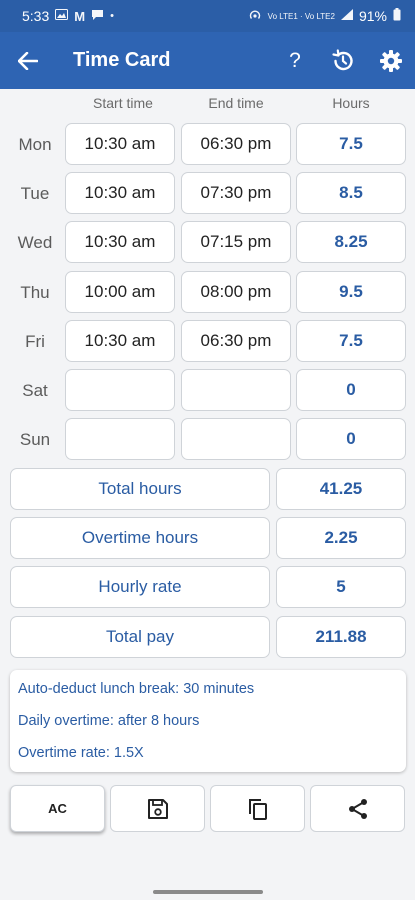 The height and width of the screenshot is (900, 415). What do you see at coordinates (341, 637) in the screenshot?
I see `total-pay-value: 211.88` at bounding box center [341, 637].